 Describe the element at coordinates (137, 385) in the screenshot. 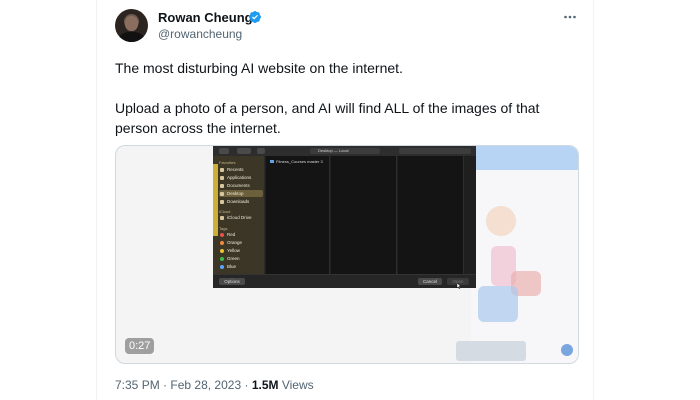

I see `tweet-time: 7:35 PM` at that location.